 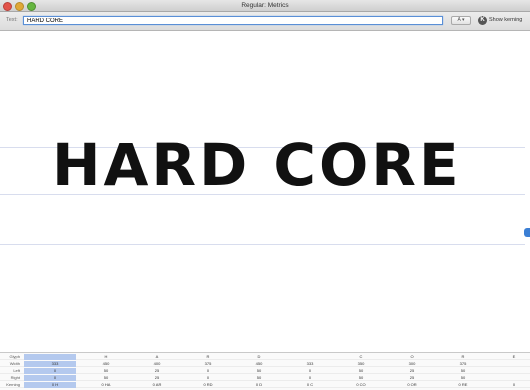 I want to click on glyph-cell: H, so click(x=106, y=357).